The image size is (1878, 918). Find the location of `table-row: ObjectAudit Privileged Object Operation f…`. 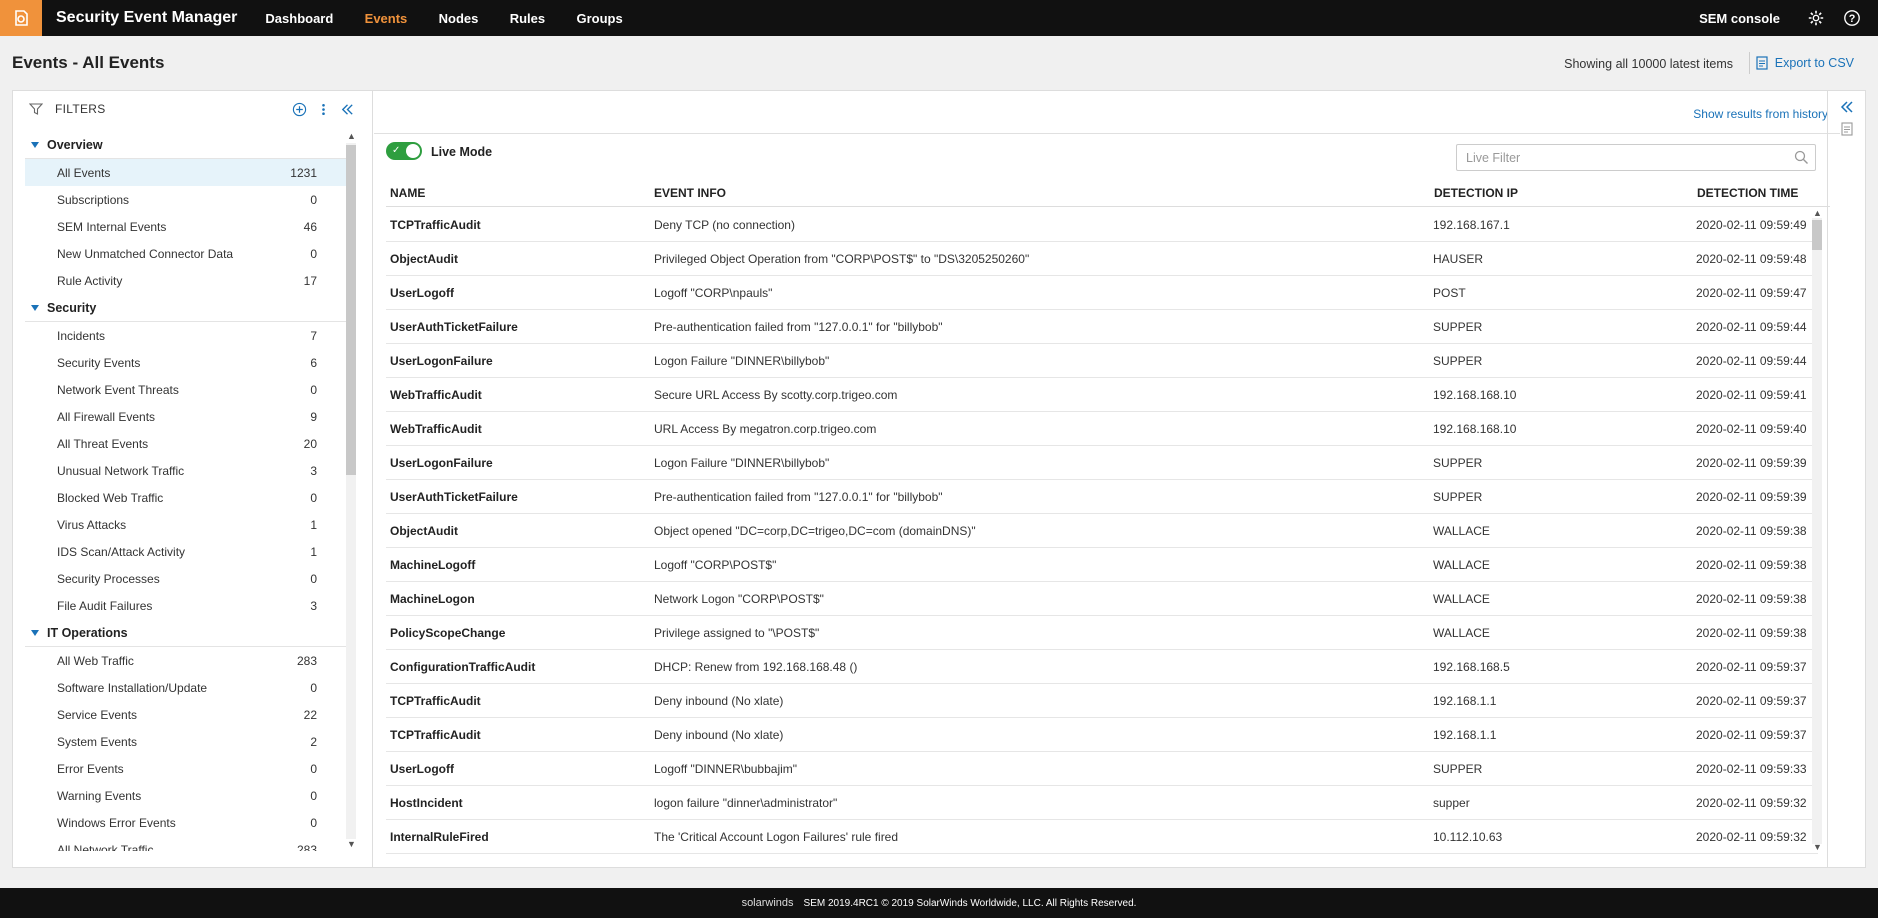

table-row: ObjectAudit Privileged Object Operation f… is located at coordinates (1102, 259).